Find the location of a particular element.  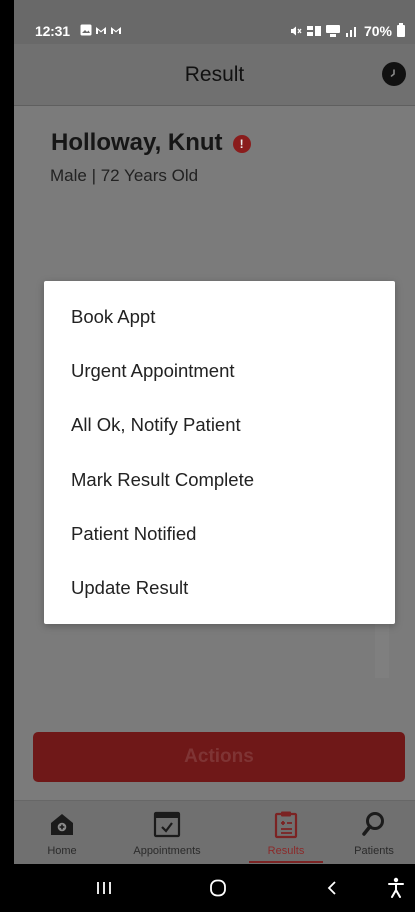

page-title: Result is located at coordinates (214, 74).